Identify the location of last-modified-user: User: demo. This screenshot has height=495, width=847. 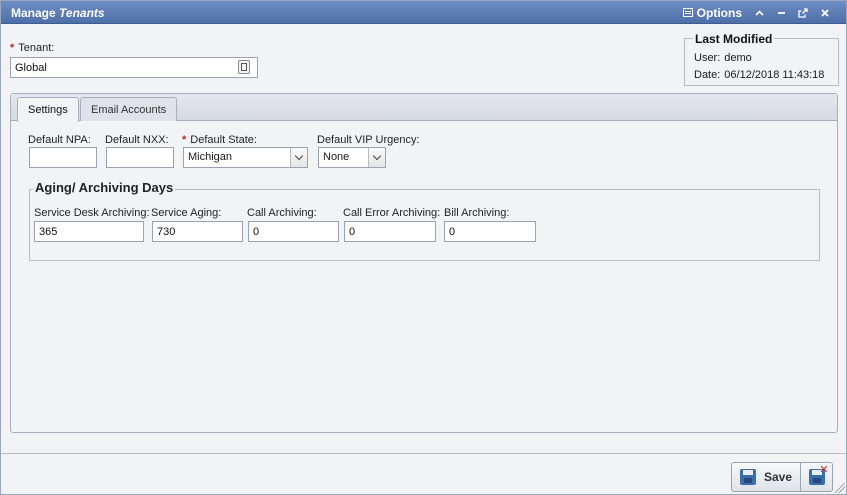
(723, 58).